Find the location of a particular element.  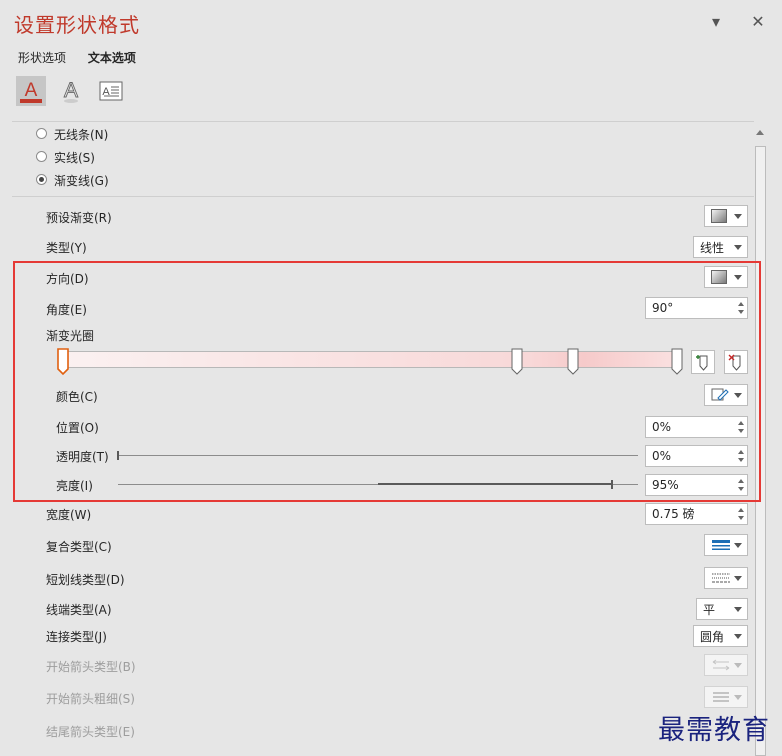

width-value: 0.75 磅 is located at coordinates (673, 514).